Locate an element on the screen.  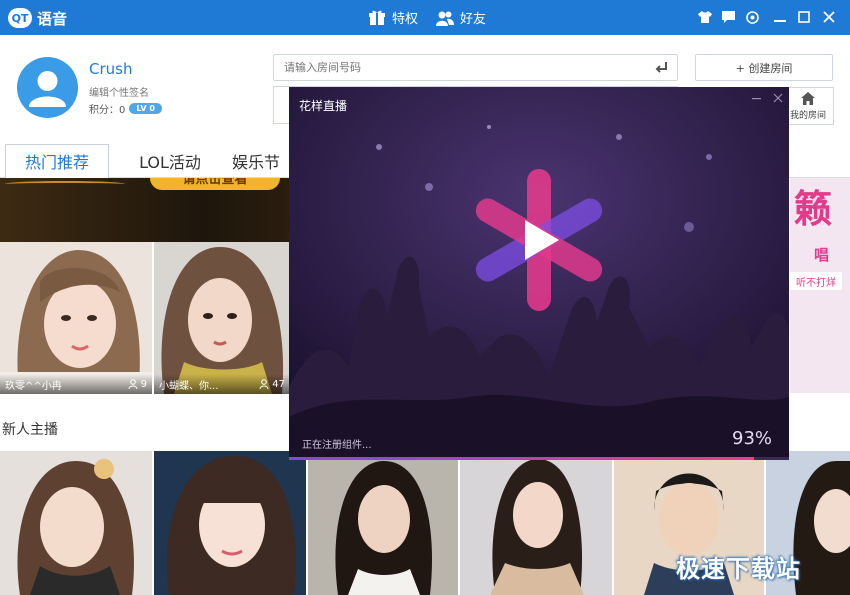
tab-lol: LOL活动 is located at coordinates (170, 161).